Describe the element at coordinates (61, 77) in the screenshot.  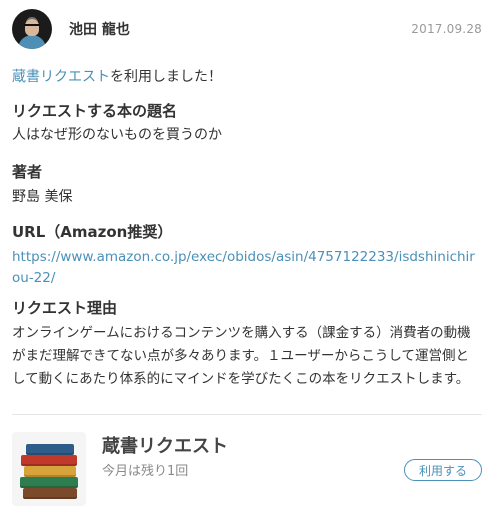
I see `service-link: 蔵書リクエスト` at that location.